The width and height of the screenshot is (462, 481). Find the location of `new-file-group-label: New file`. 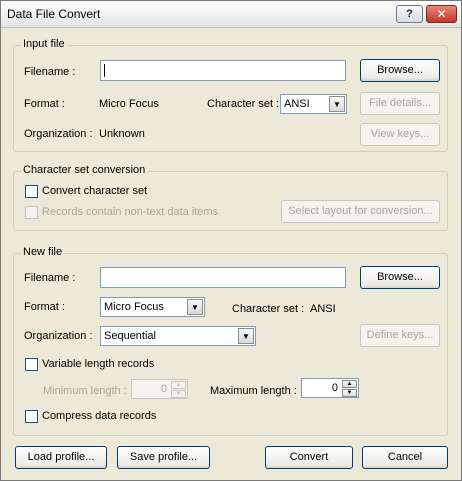

new-file-group-label: New file is located at coordinates (43, 252).